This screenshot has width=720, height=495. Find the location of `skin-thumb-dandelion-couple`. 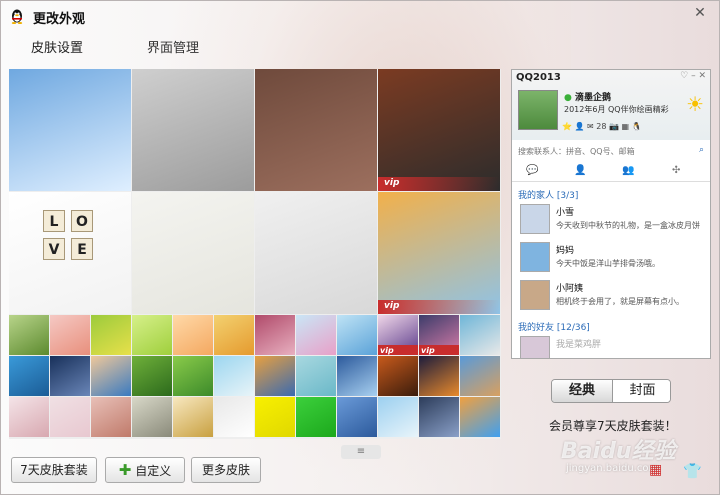

skin-thumb-dandelion-couple is located at coordinates (316, 253).